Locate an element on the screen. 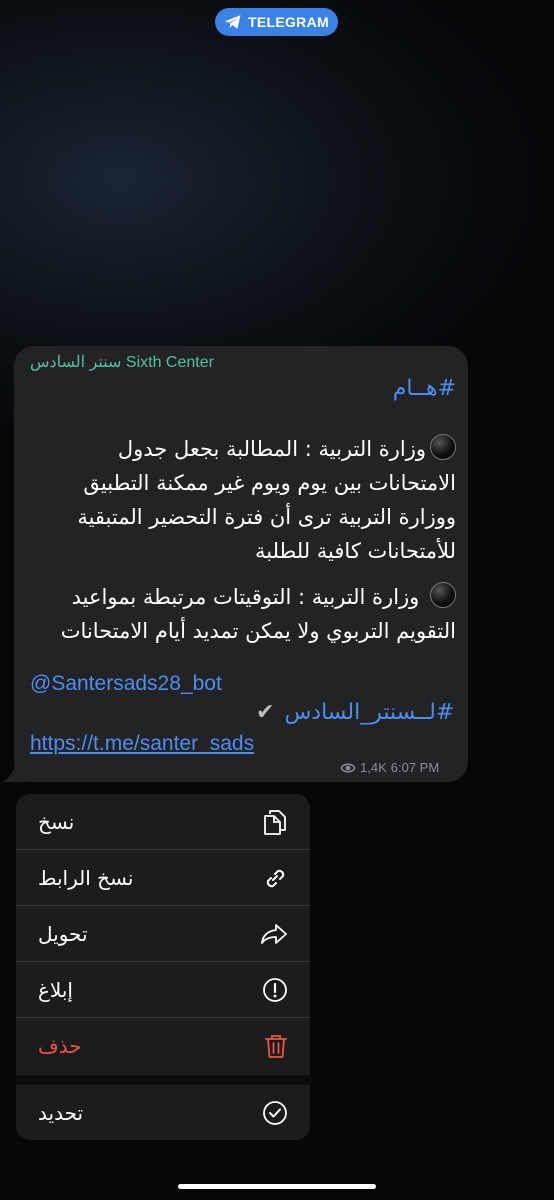  title-hashtag: #هــام is located at coordinates (424, 388).